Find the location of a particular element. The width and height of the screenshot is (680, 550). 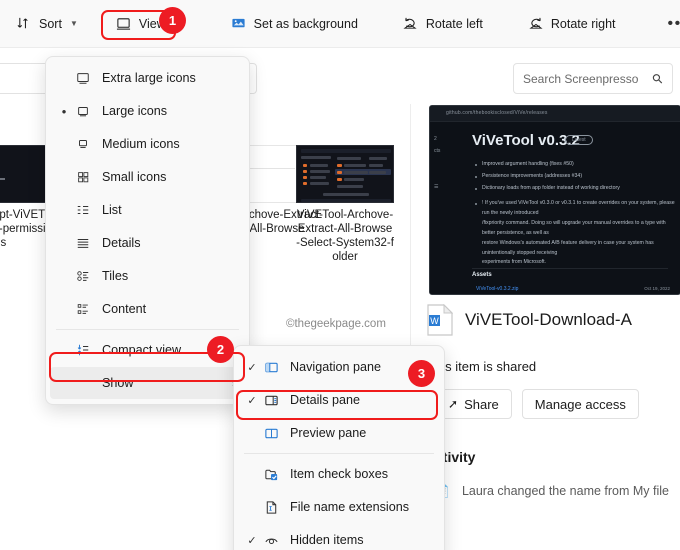

tiles-icon is located at coordinates (83, 276).